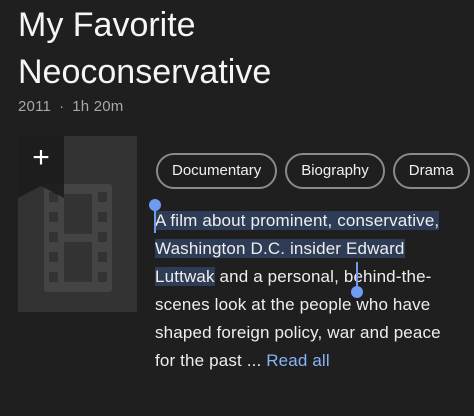  What do you see at coordinates (357, 280) in the screenshot?
I see `selection-end-handle` at bounding box center [357, 280].